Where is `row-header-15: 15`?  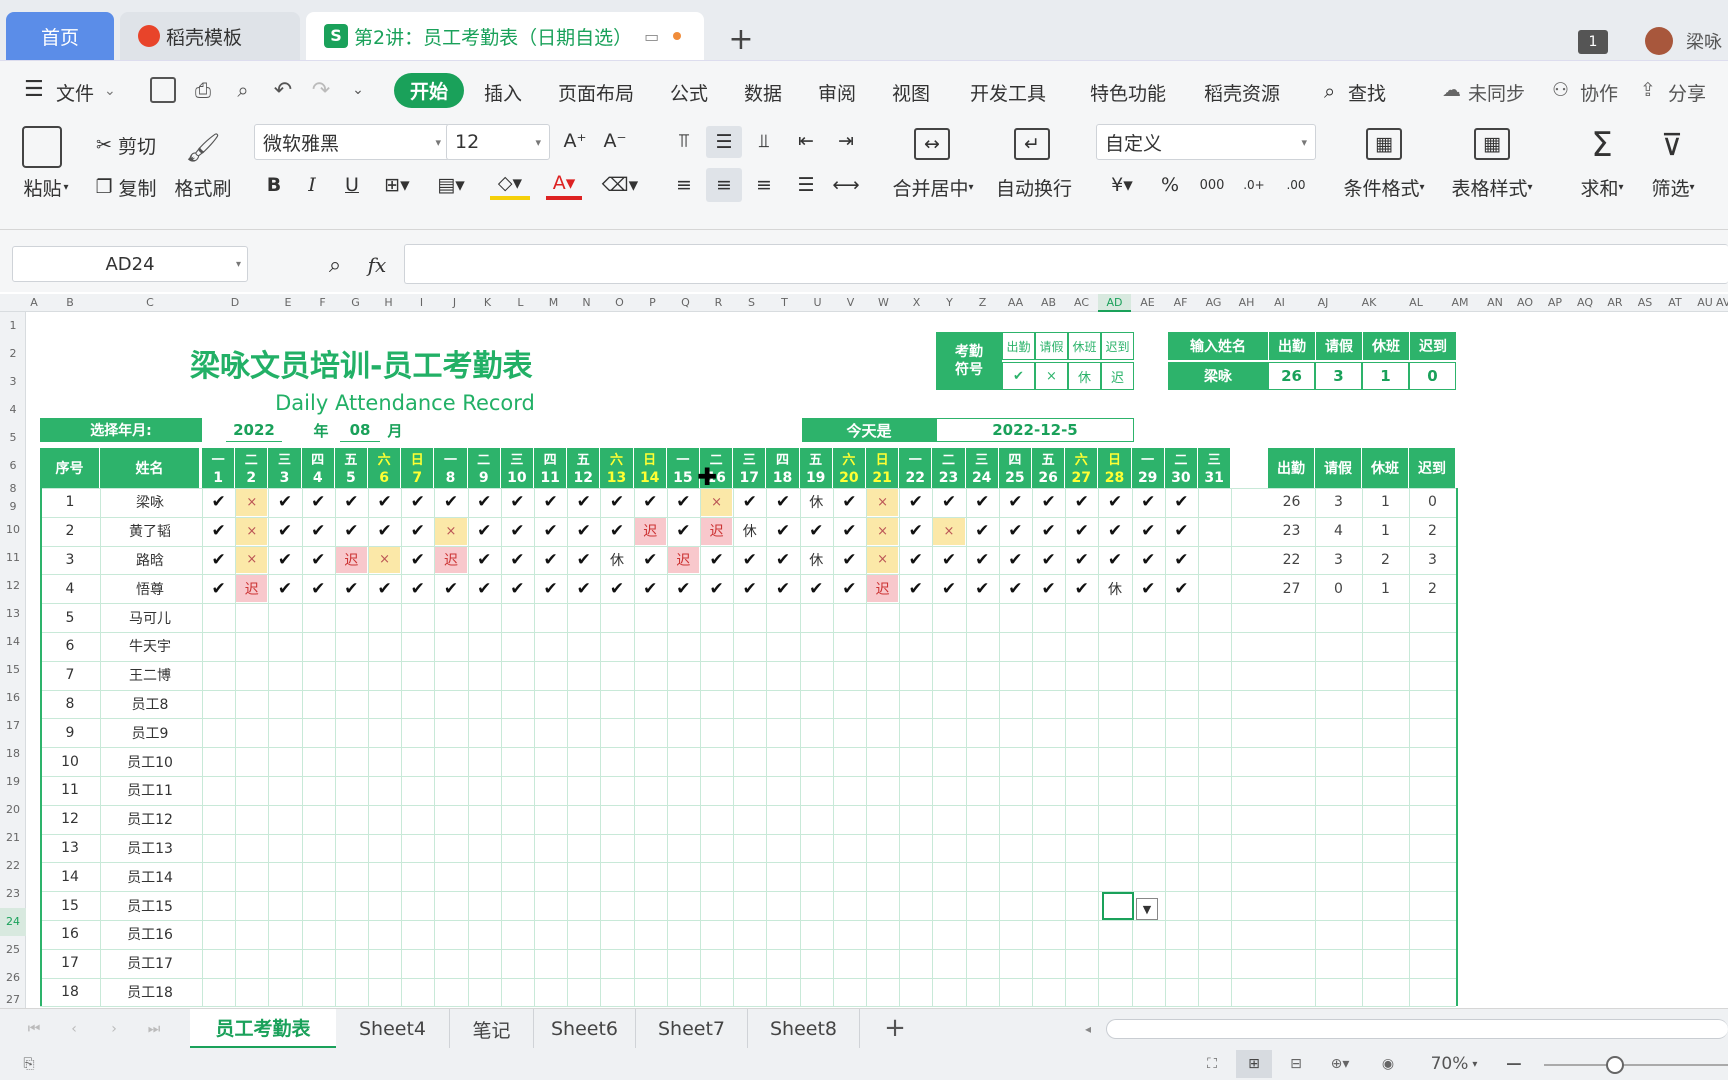 row-header-15: 15 is located at coordinates (13, 670).